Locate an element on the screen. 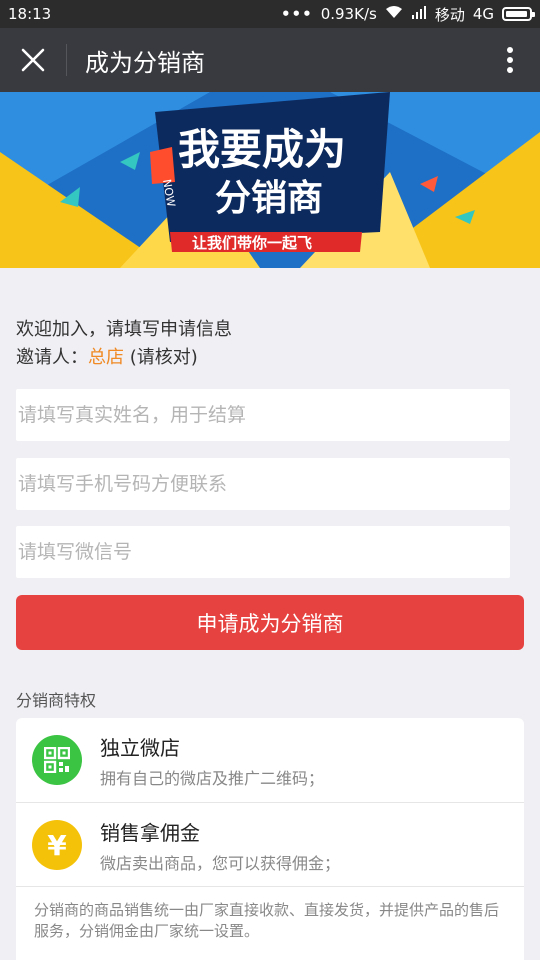 The height and width of the screenshot is (960, 540). privilege-title: 销售拿佣金 is located at coordinates (150, 832).